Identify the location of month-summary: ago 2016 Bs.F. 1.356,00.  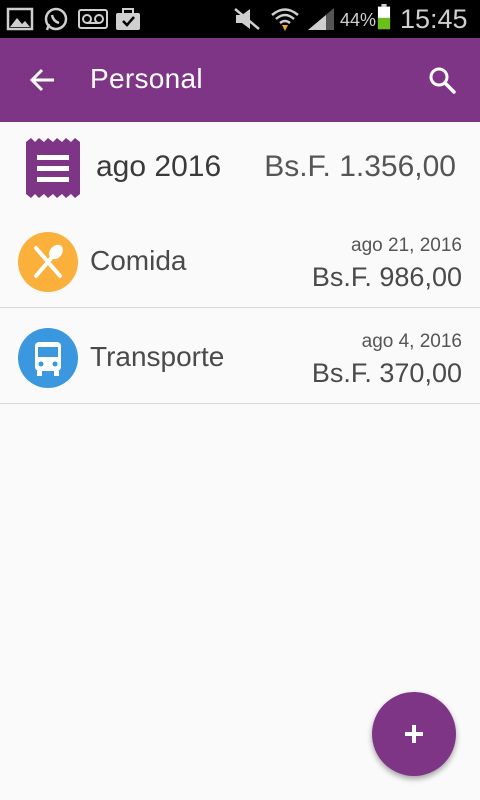
(240, 167).